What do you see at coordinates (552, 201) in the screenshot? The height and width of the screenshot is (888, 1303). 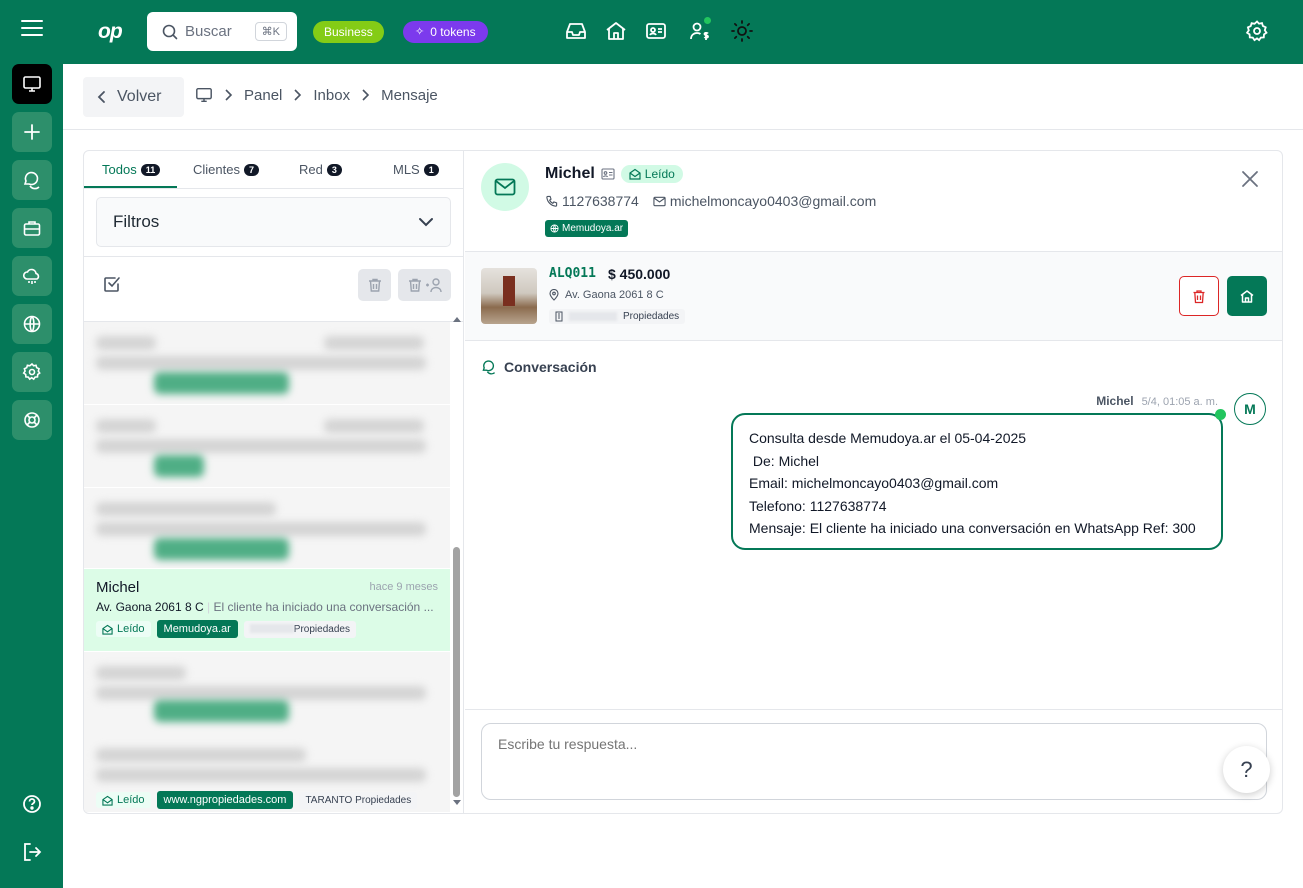 I see `phone-icon` at bounding box center [552, 201].